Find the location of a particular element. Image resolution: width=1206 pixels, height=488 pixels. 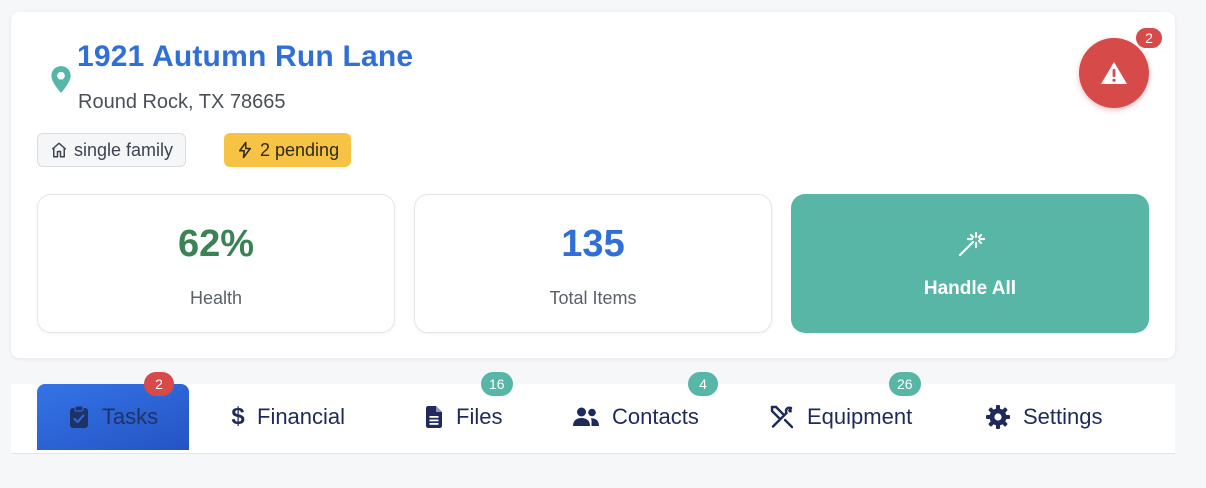

warning-triangle-icon is located at coordinates (1114, 73).